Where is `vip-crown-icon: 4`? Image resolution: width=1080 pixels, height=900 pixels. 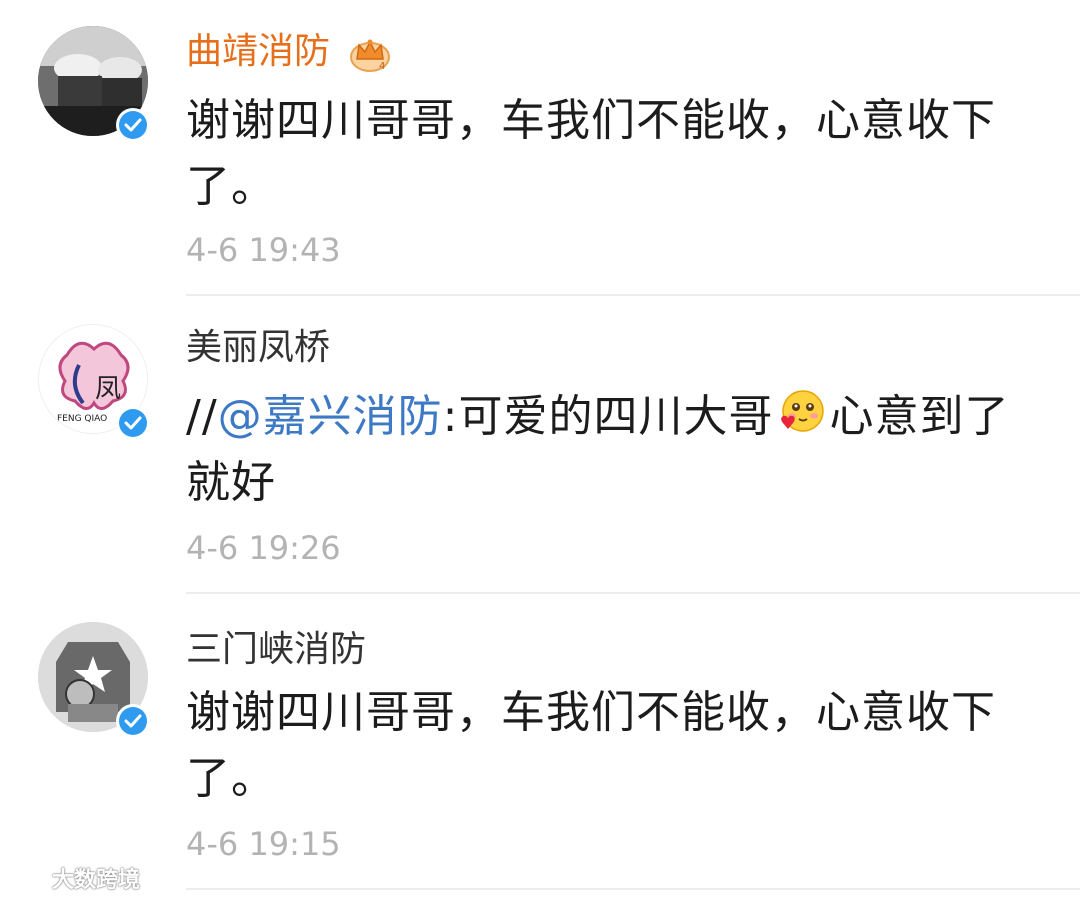 vip-crown-icon: 4 is located at coordinates (370, 55).